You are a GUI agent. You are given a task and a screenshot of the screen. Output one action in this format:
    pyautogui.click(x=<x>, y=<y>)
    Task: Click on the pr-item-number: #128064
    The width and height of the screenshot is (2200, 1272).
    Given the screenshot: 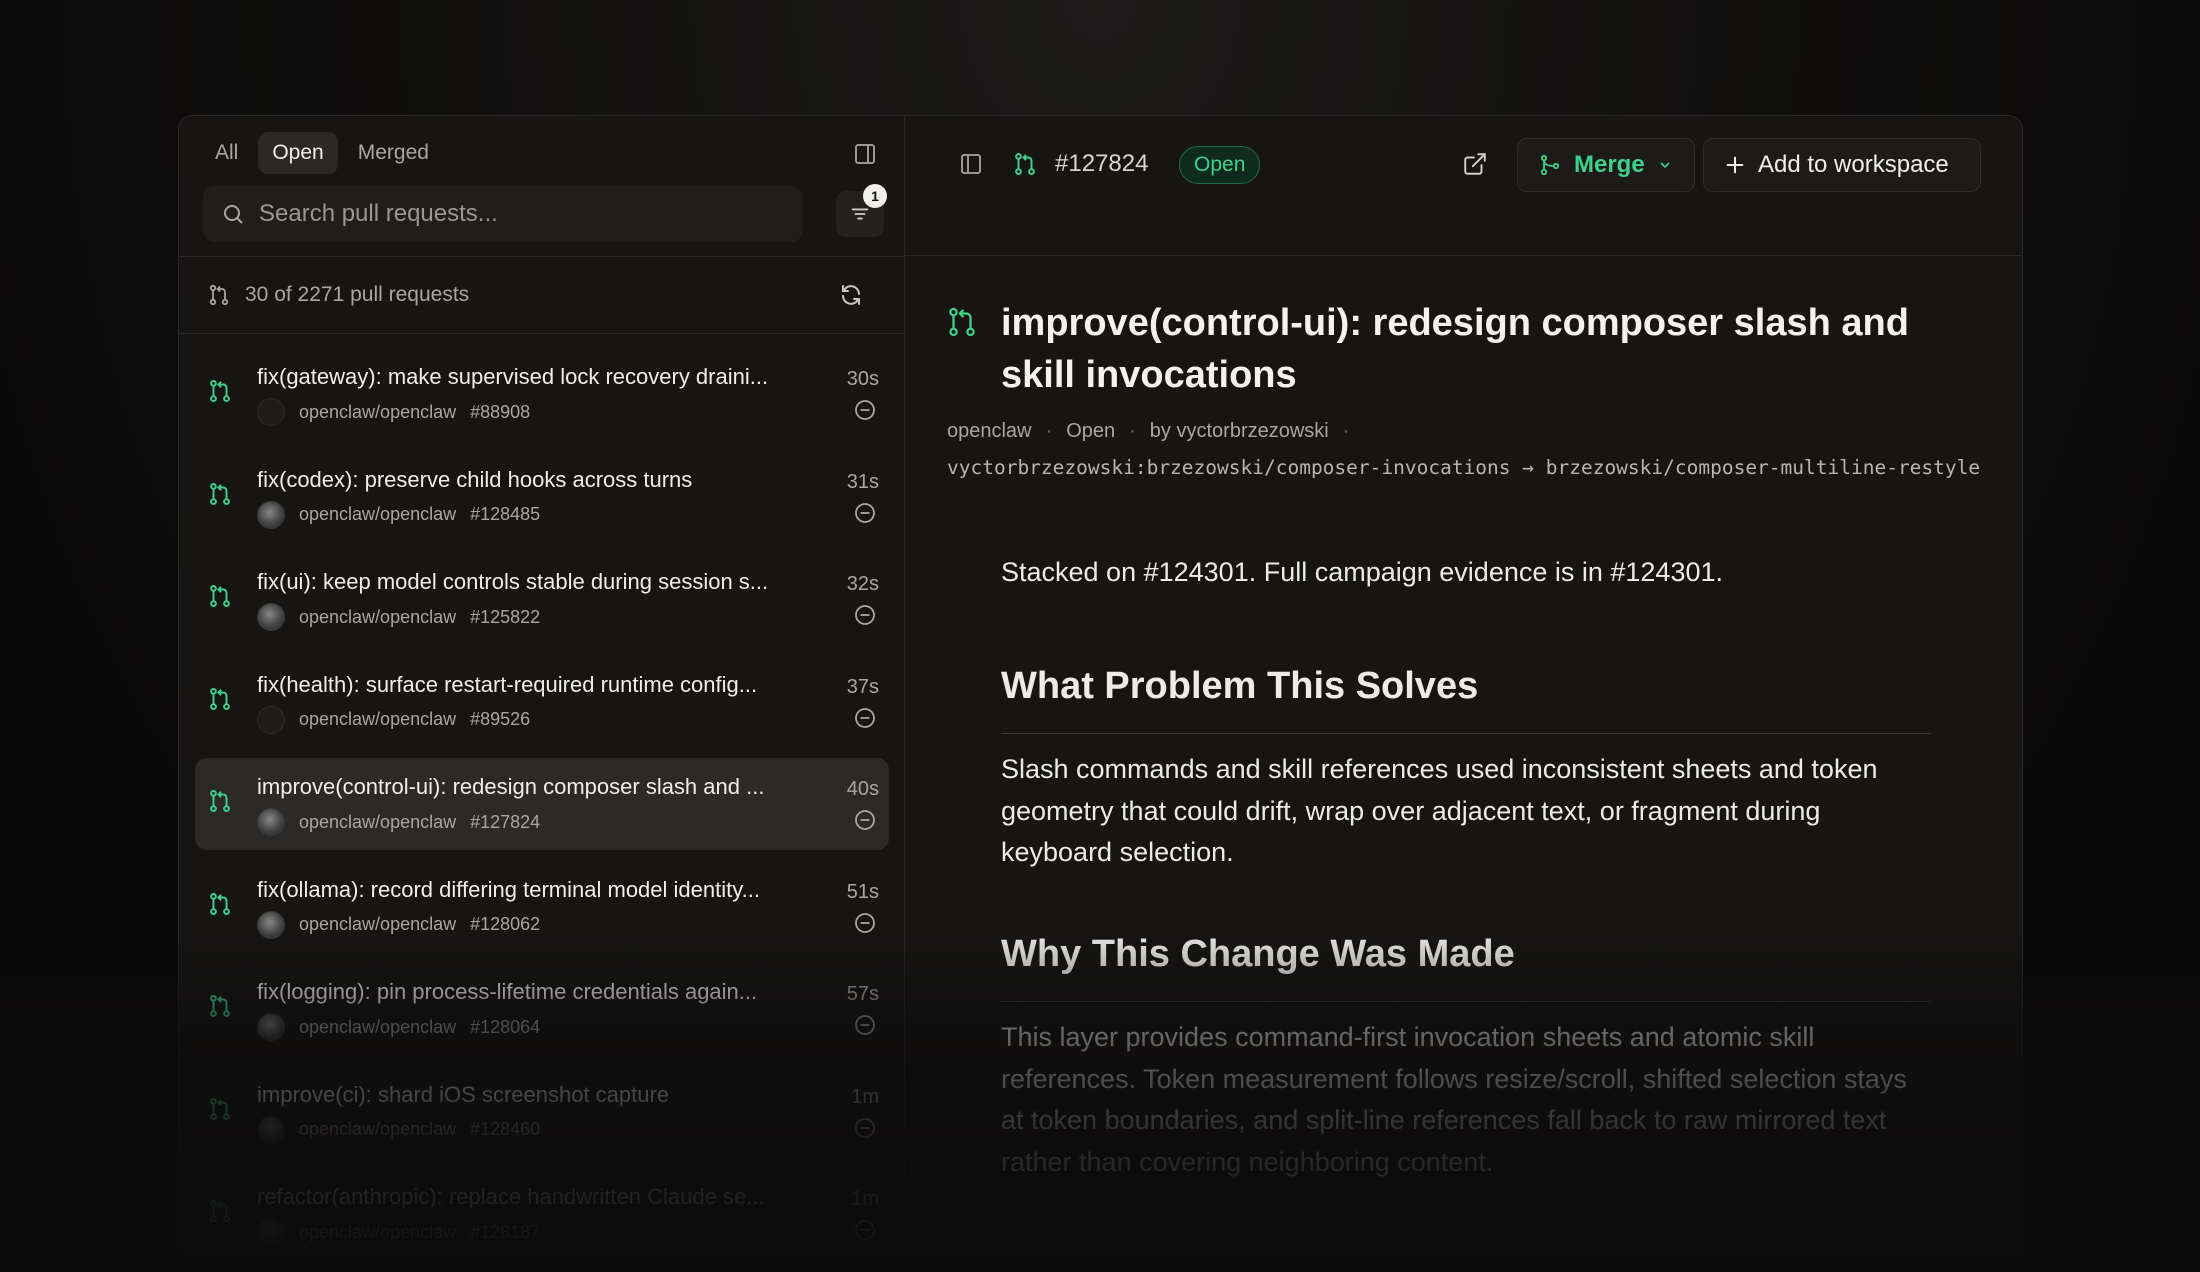 What is the action you would take?
    pyautogui.click(x=505, y=1026)
    